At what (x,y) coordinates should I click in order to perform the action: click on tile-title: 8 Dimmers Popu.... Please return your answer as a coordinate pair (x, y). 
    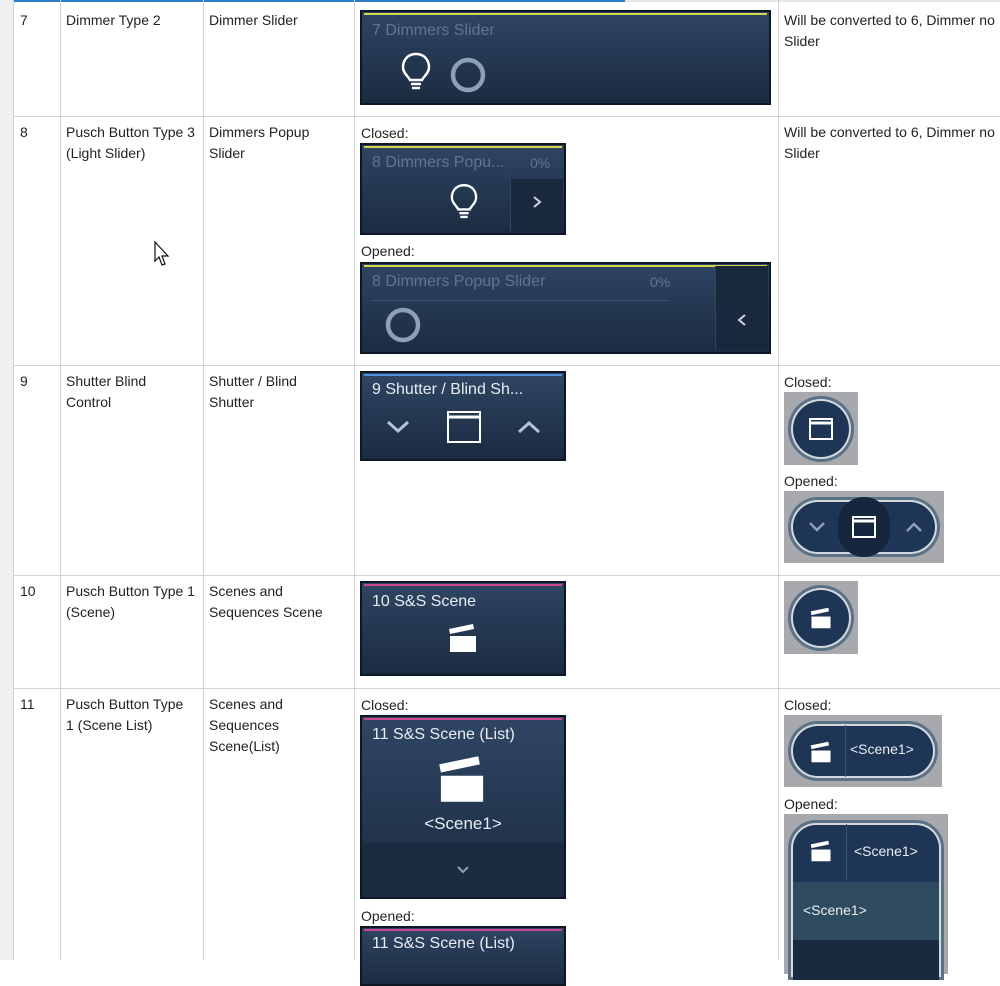
    Looking at the image, I should click on (438, 162).